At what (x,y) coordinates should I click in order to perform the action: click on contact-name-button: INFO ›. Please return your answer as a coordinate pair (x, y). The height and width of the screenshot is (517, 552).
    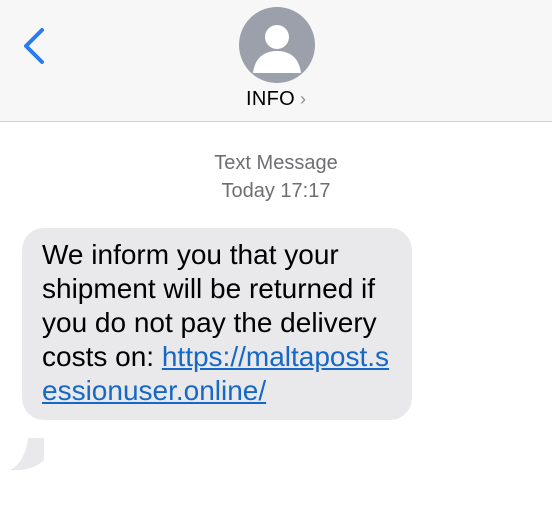
    Looking at the image, I should click on (276, 99).